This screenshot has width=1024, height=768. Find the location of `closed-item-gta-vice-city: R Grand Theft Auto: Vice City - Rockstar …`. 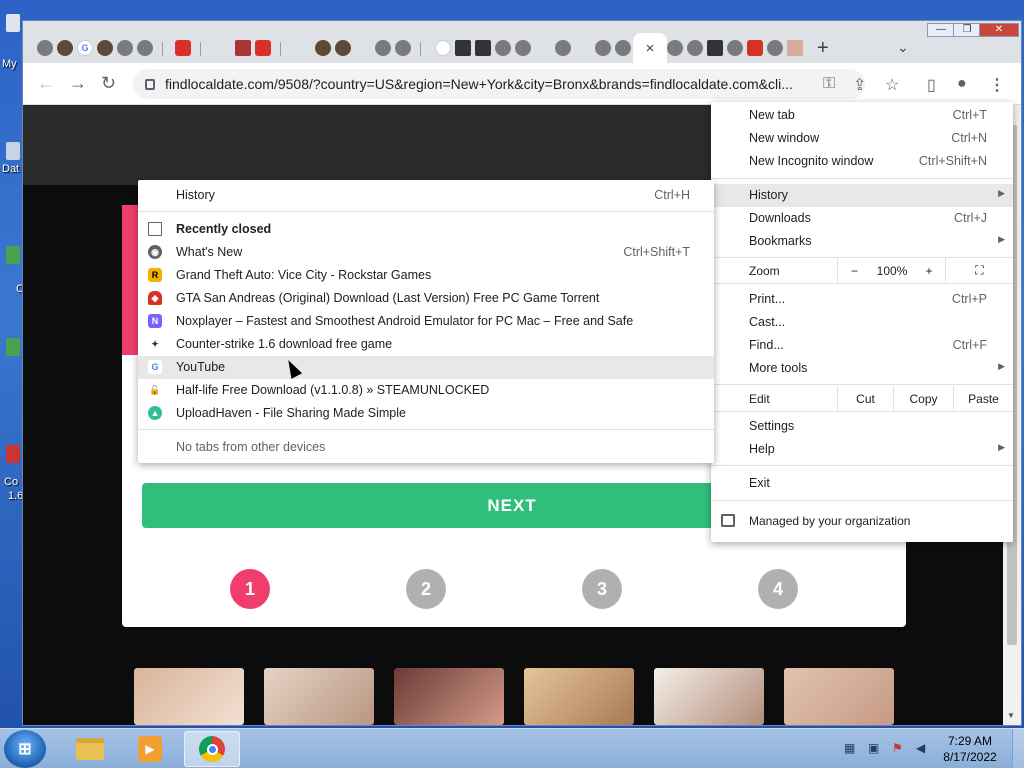

closed-item-gta-vice-city: R Grand Theft Auto: Vice City - Rockstar … is located at coordinates (426, 275).